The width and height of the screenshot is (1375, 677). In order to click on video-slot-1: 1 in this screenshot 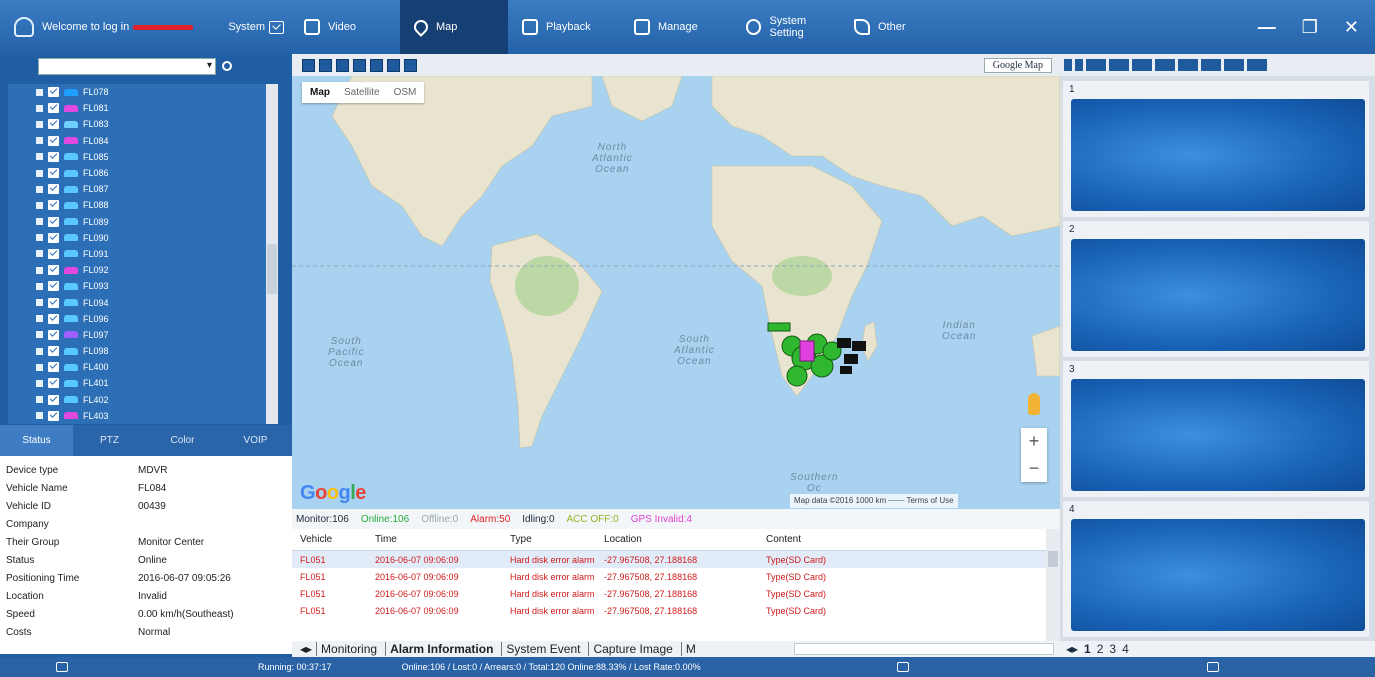, I will do `click(1216, 149)`.